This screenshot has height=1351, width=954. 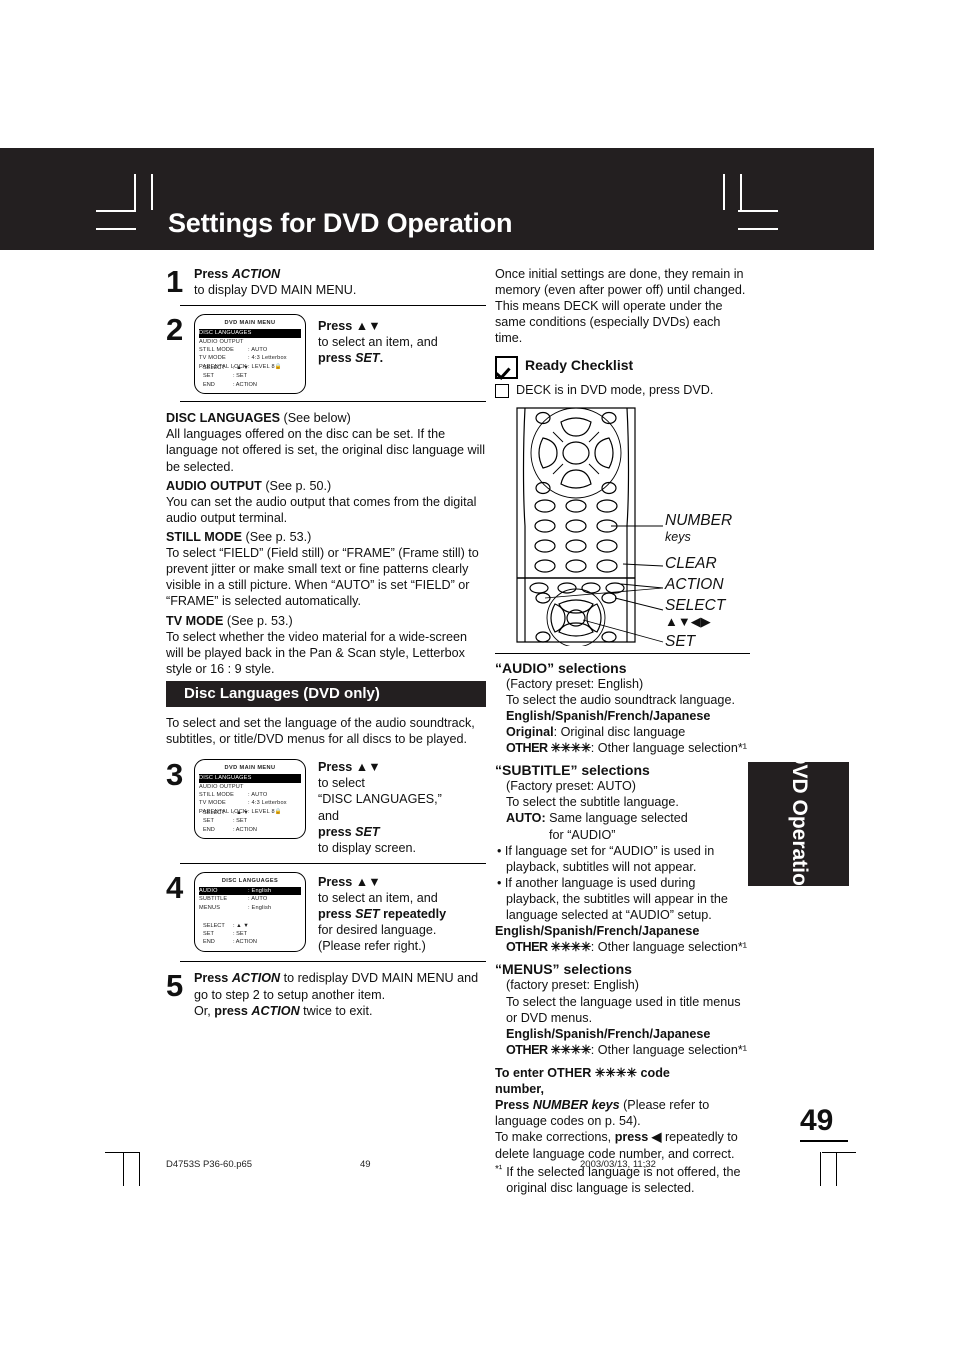 What do you see at coordinates (618, 818) in the screenshot?
I see `subtitle-auto-value-1: Same language selected` at bounding box center [618, 818].